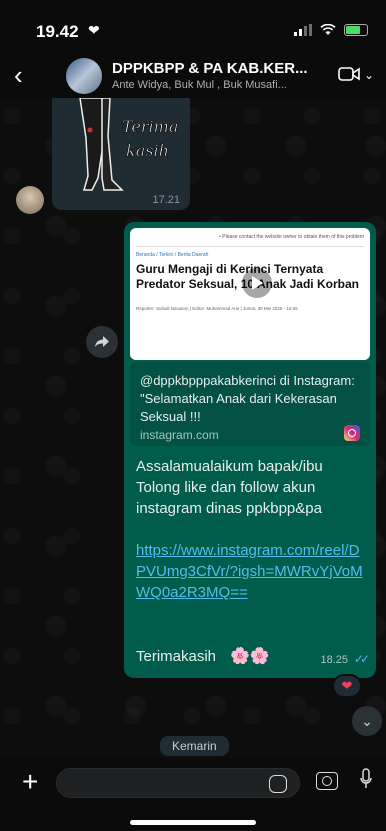 Image resolution: width=386 pixels, height=831 pixels. I want to click on sticker-icon, so click(278, 784).